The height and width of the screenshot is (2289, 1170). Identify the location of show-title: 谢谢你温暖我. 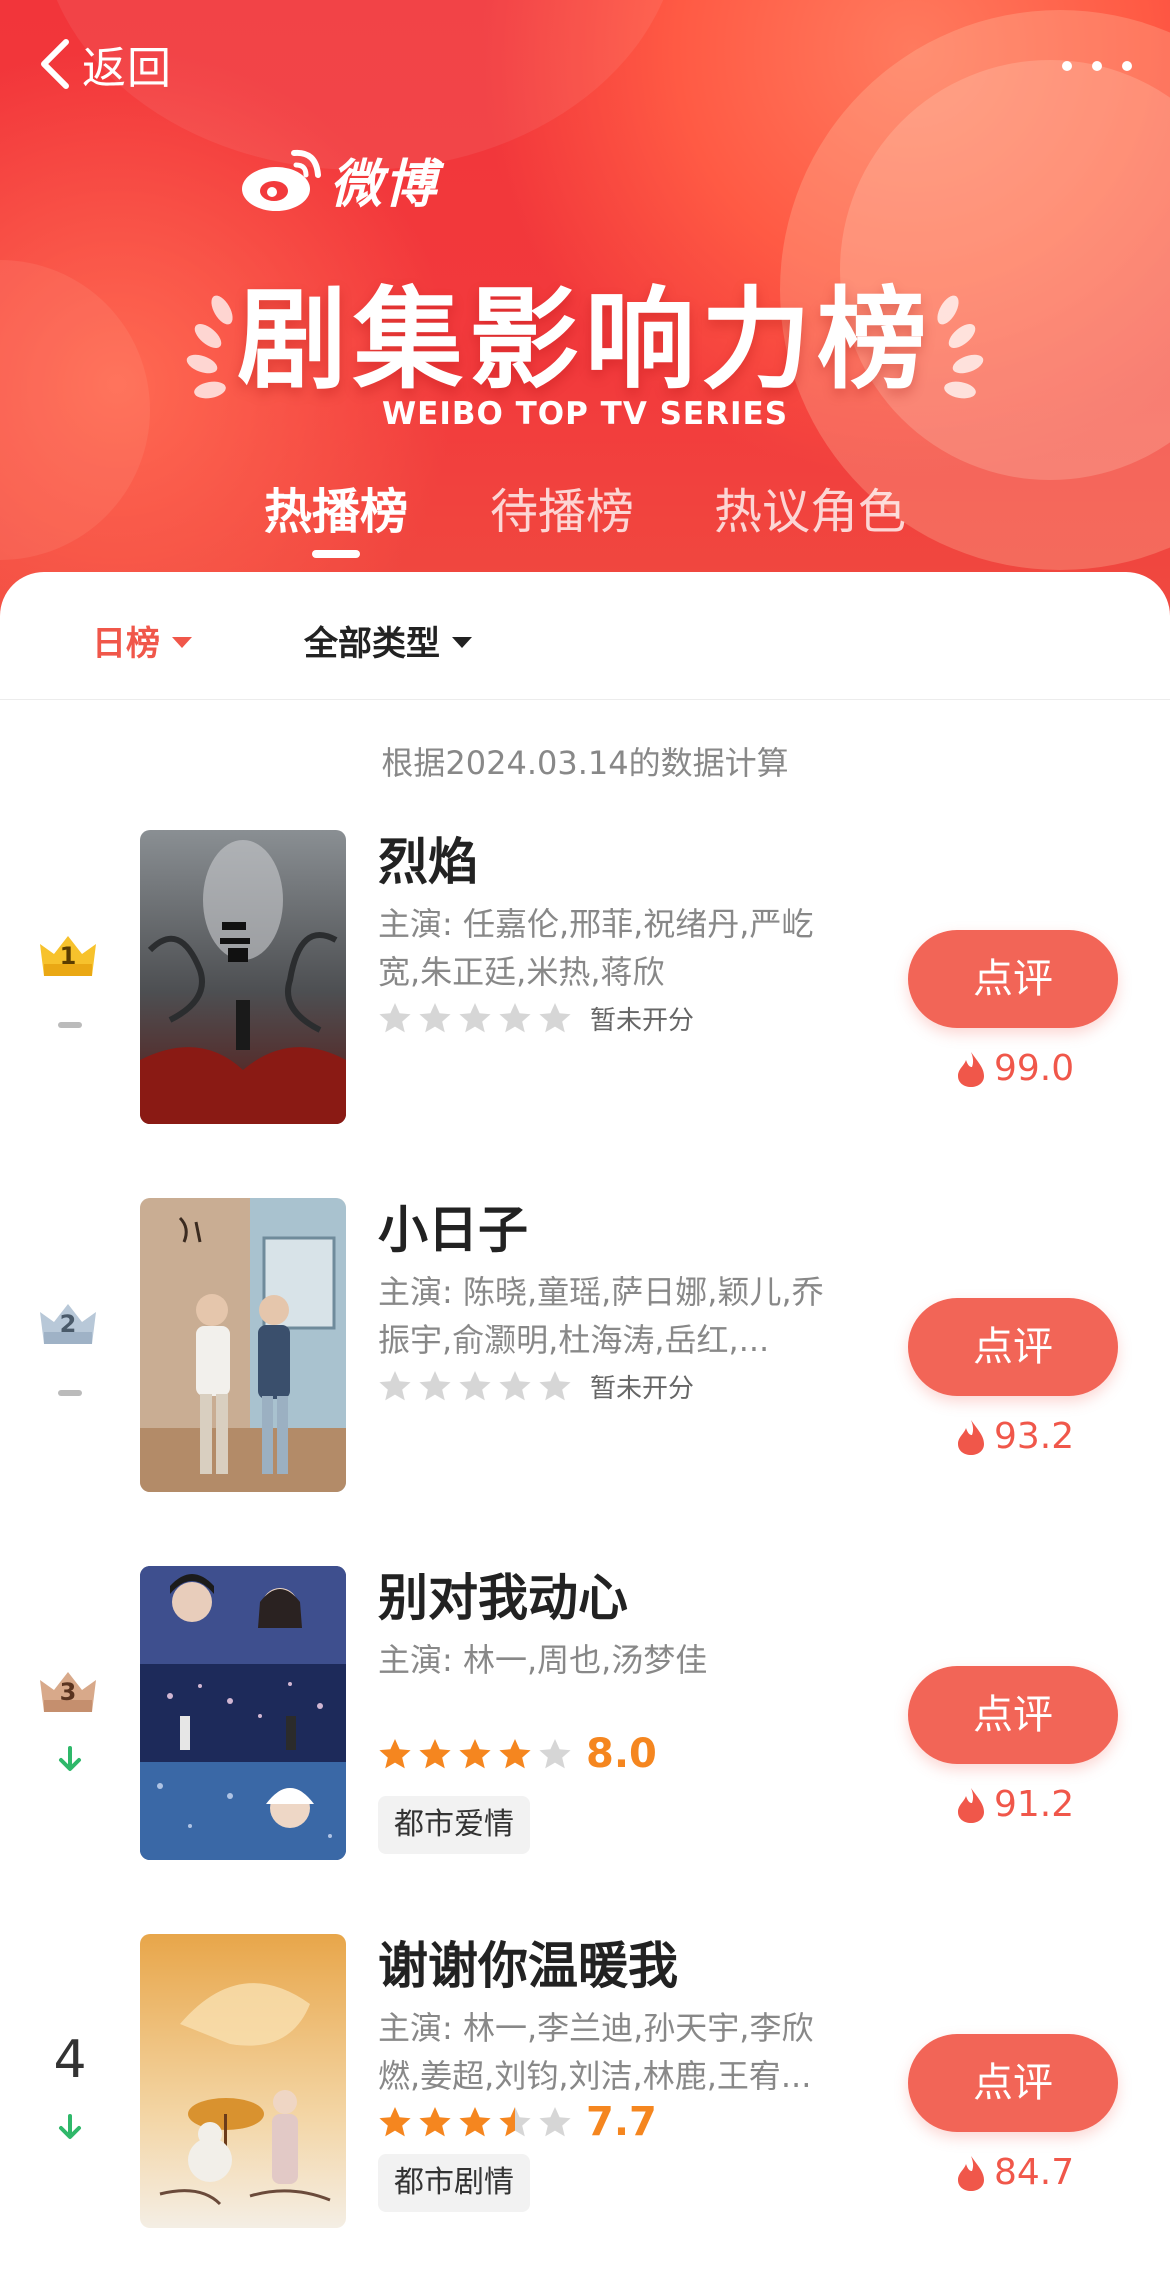
(608, 1966).